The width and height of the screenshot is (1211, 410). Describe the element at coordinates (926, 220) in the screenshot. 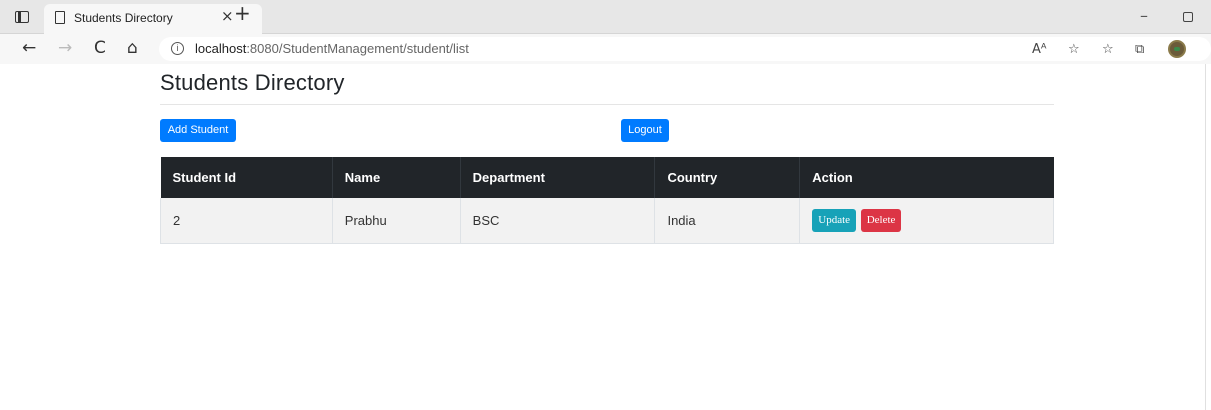

I see `cell-action: Update Delete` at that location.